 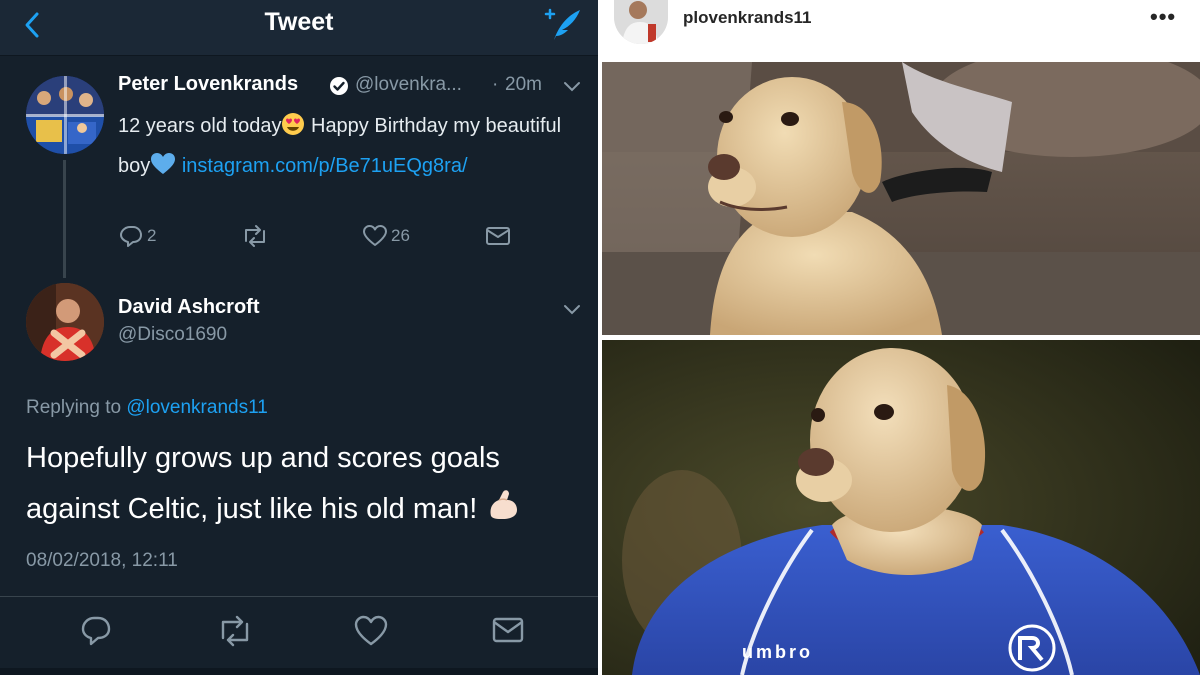 I want to click on mention-link: @lovenkrands11, so click(x=196, y=407).